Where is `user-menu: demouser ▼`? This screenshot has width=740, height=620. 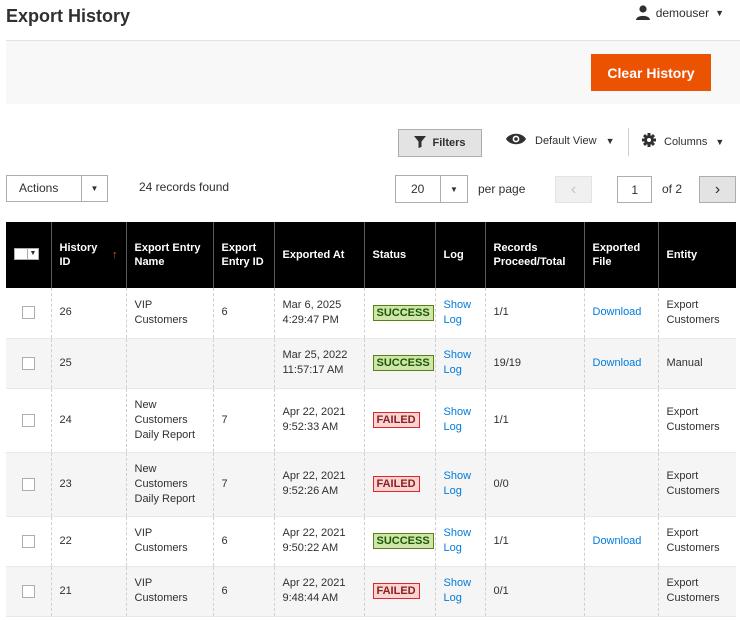 user-menu: demouser ▼ is located at coordinates (679, 12).